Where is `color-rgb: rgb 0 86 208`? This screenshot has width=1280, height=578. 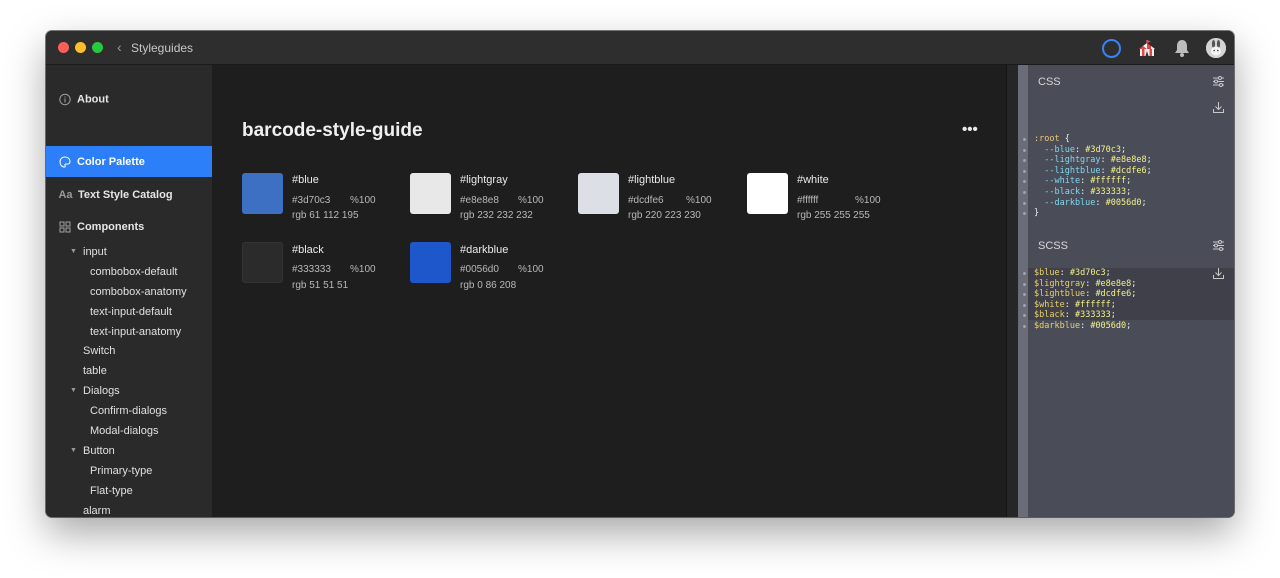
color-rgb: rgb 0 86 208 is located at coordinates (488, 285).